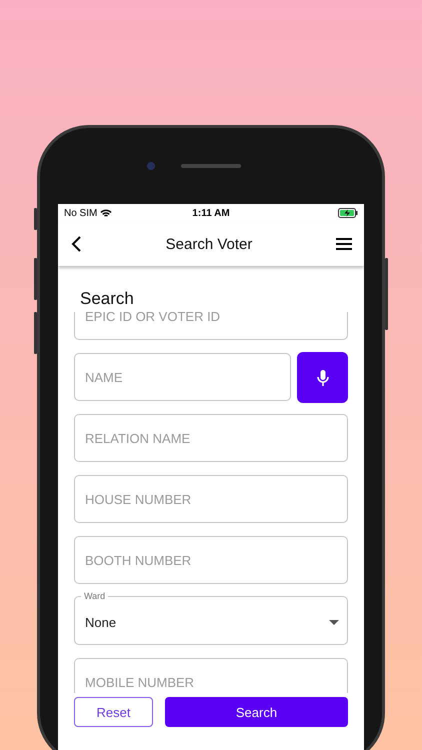 Image resolution: width=422 pixels, height=750 pixels. I want to click on carrier-text: No SIM, so click(81, 213).